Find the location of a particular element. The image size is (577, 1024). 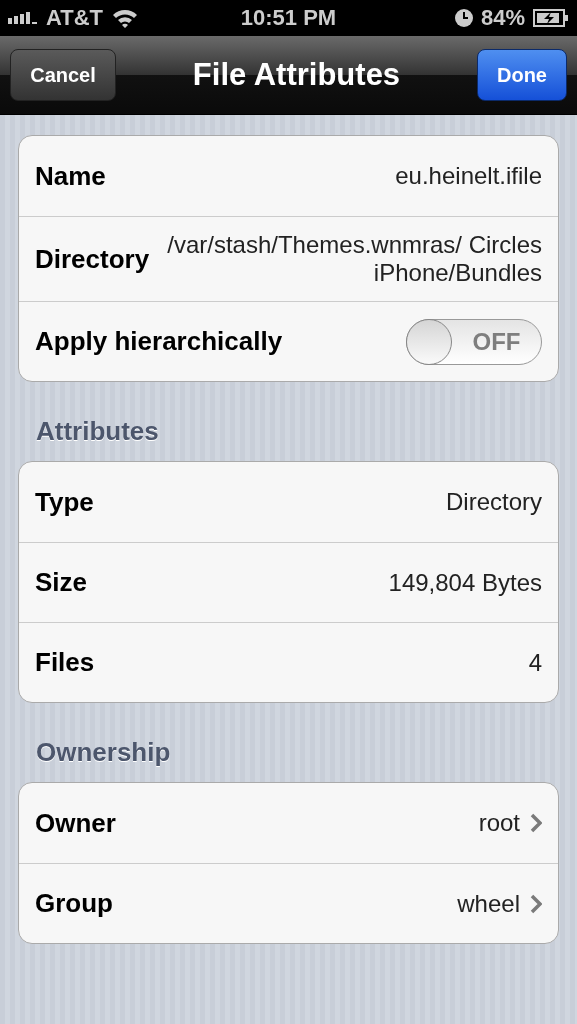

row-value: /var/stash/Themes.wnmras/ Circles iPhone/Bundles is located at coordinates (354, 259).